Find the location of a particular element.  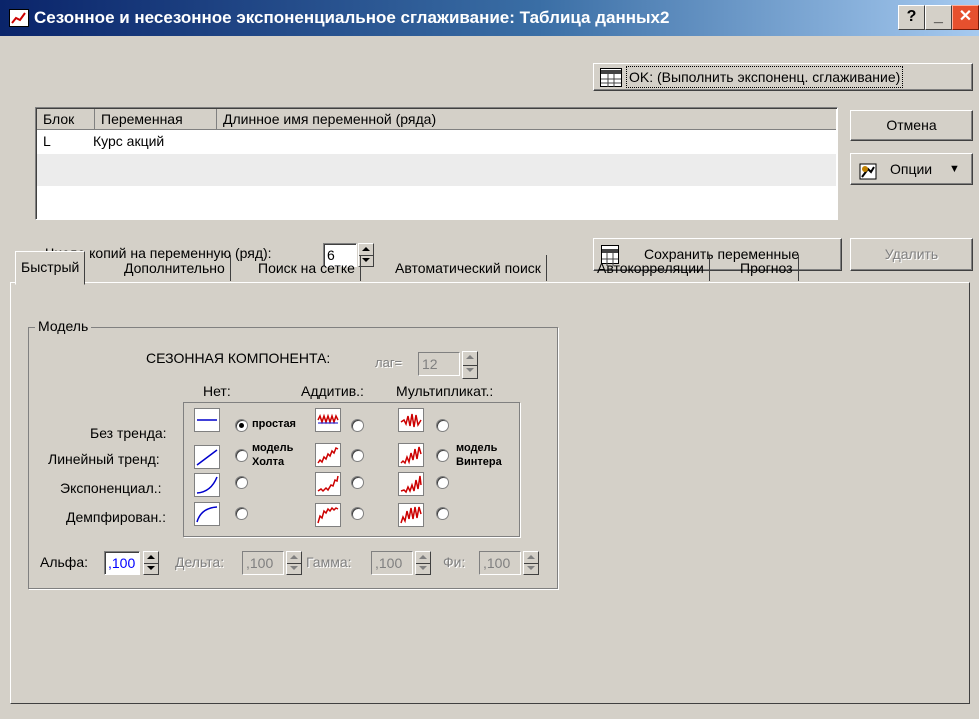

delete-button: Удалить is located at coordinates (911, 254).